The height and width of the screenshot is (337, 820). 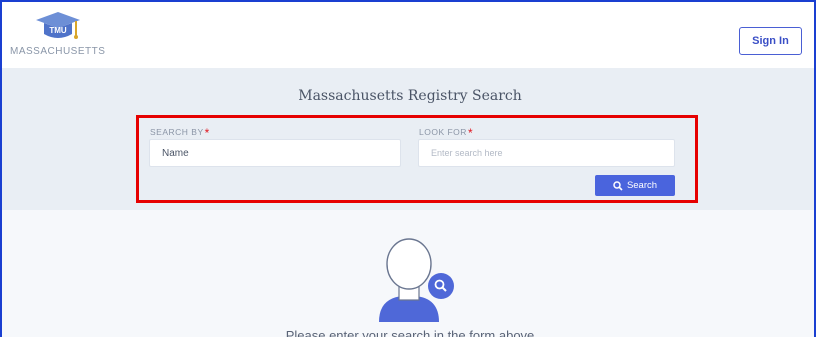 I want to click on search-by-select: Name, so click(x=275, y=153).